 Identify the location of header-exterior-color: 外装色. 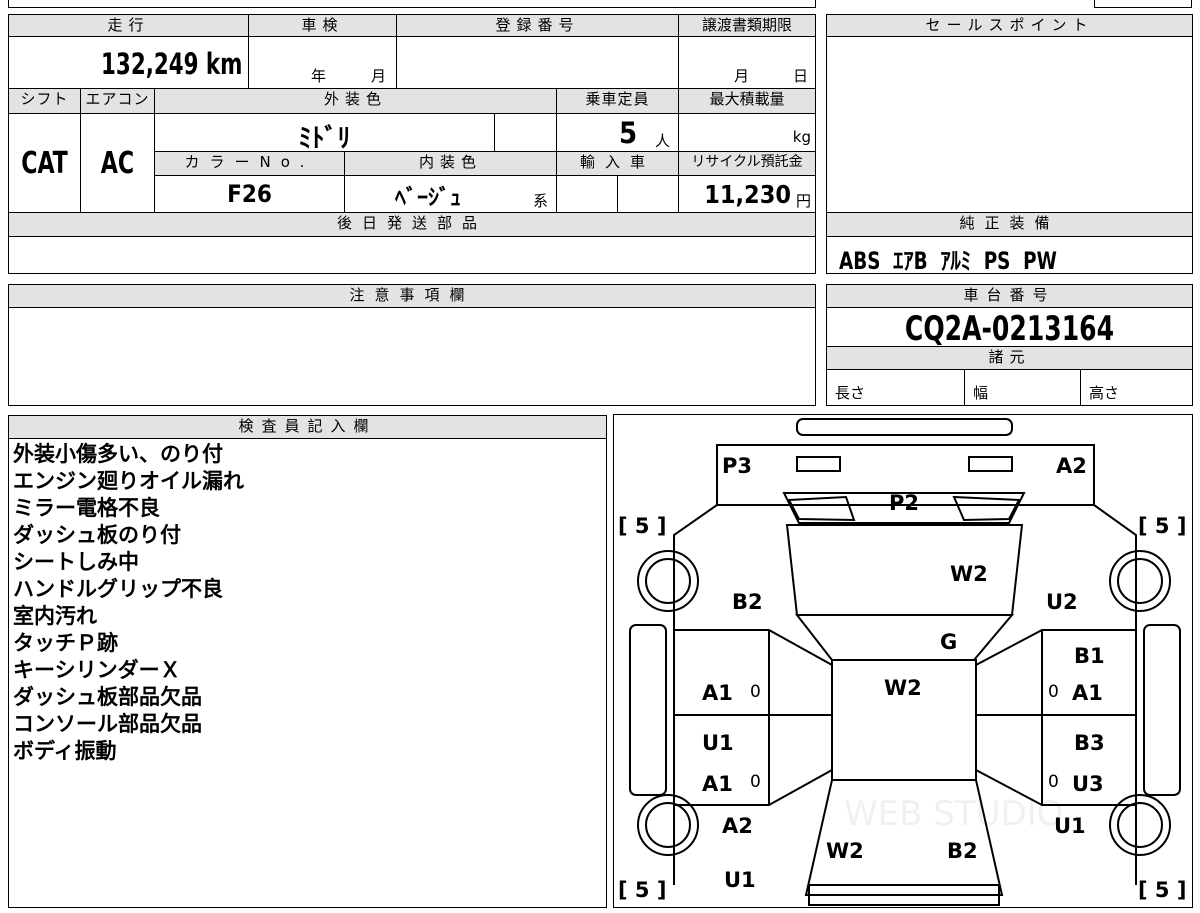
(355, 101).